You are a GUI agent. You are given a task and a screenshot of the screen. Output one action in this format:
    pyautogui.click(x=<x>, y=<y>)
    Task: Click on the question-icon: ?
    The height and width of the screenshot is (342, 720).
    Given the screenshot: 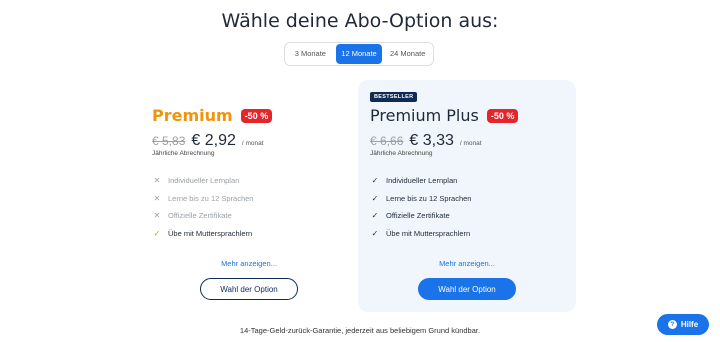 What is the action you would take?
    pyautogui.click(x=672, y=324)
    